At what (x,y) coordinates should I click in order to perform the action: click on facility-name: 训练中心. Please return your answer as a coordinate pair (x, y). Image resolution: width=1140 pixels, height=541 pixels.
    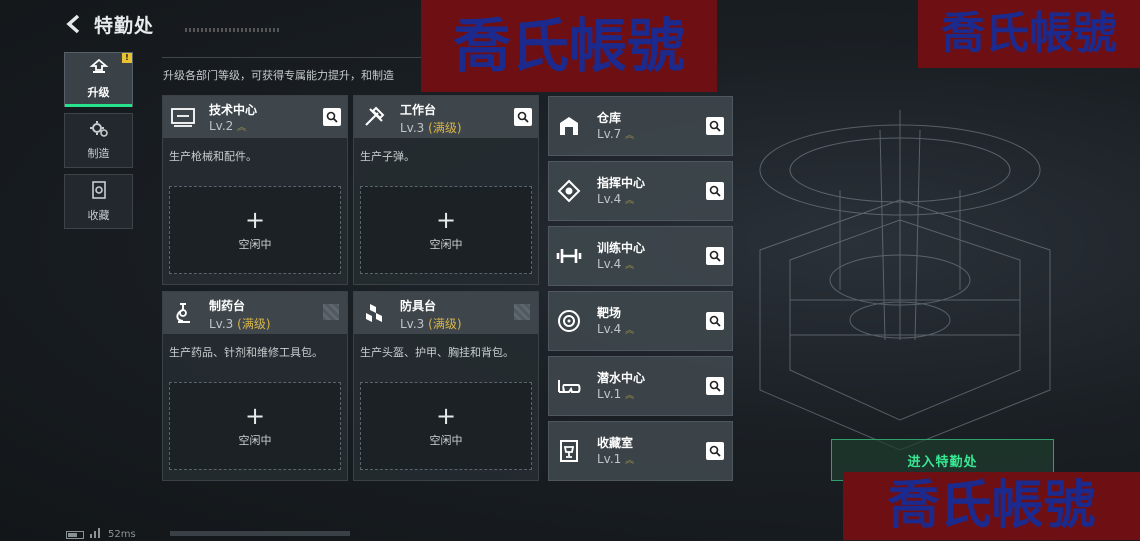
    Looking at the image, I should click on (621, 248).